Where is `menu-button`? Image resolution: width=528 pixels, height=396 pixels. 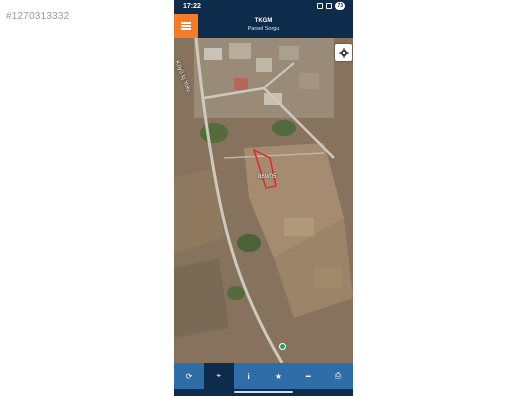
menu-button is located at coordinates (186, 26).